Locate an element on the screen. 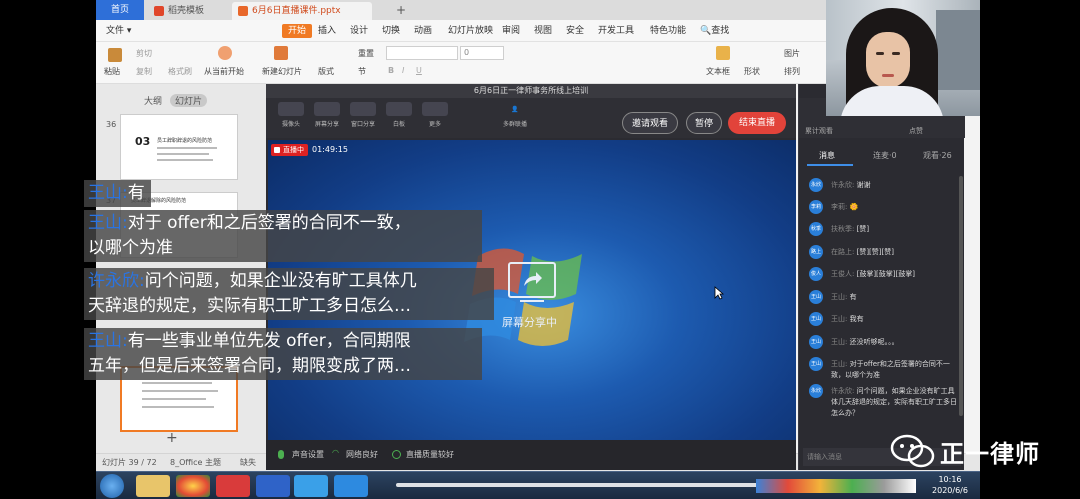 Image resolution: width=1080 pixels, height=499 pixels. browser-taskbar-icon is located at coordinates (193, 486).